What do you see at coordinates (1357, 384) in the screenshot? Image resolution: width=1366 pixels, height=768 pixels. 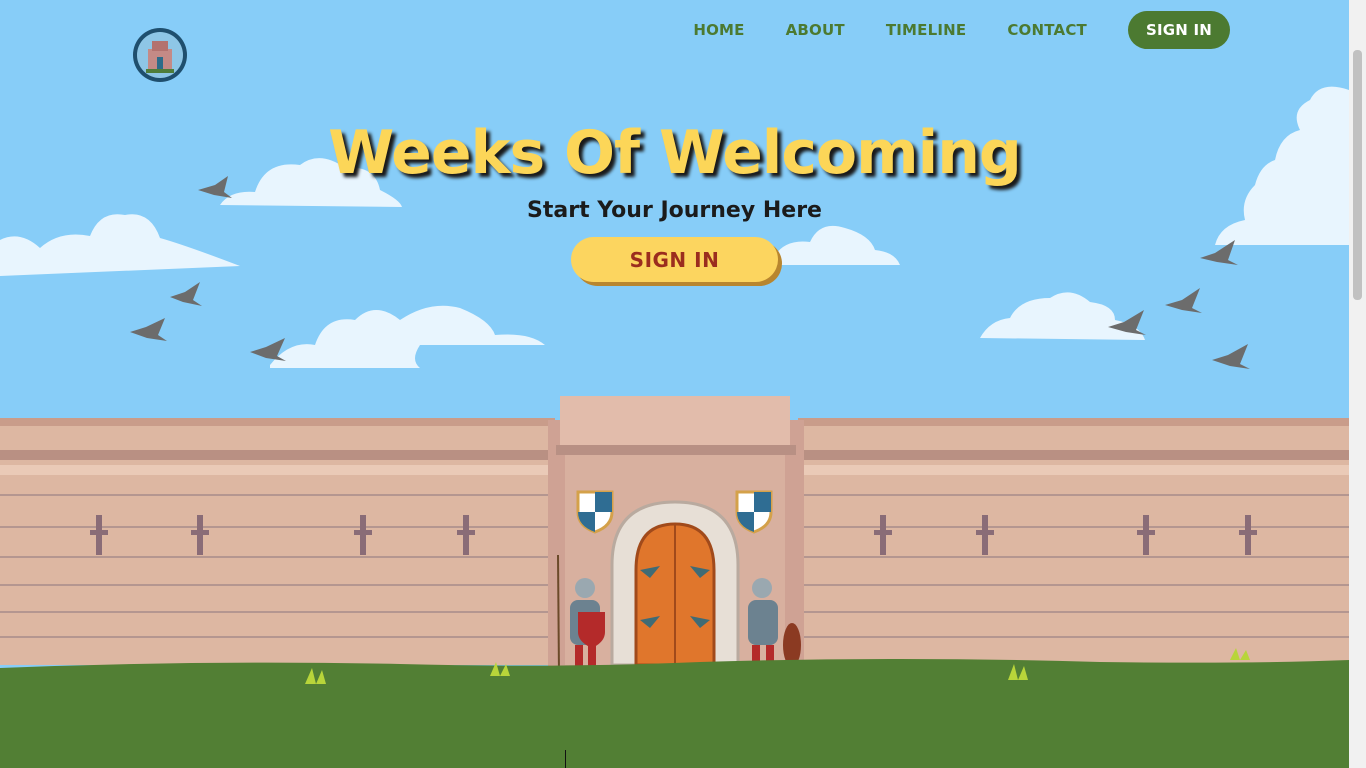 I see `page-scrollbar` at bounding box center [1357, 384].